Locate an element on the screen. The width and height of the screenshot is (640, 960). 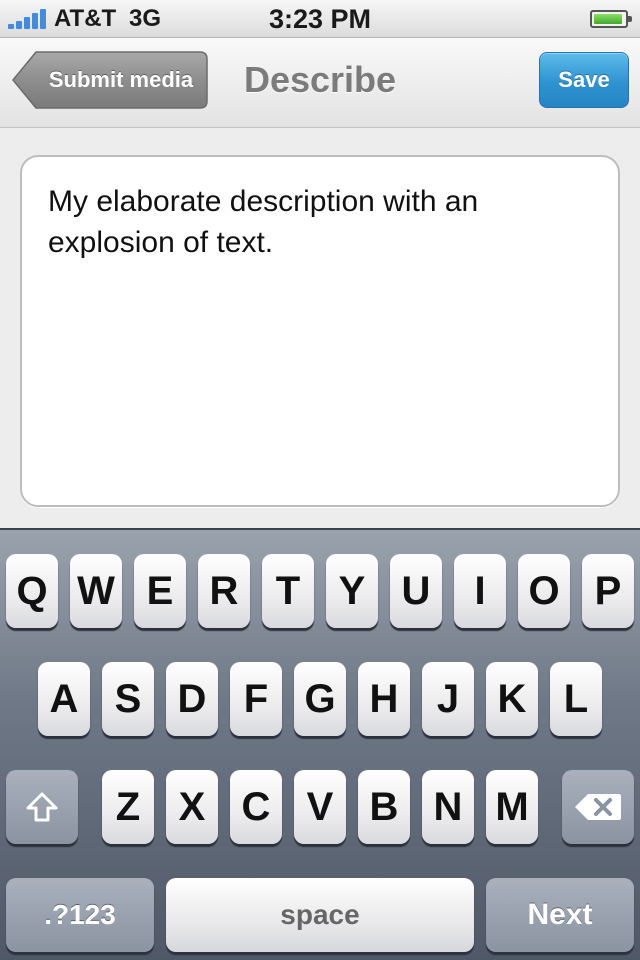
key-c: C is located at coordinates (256, 807).